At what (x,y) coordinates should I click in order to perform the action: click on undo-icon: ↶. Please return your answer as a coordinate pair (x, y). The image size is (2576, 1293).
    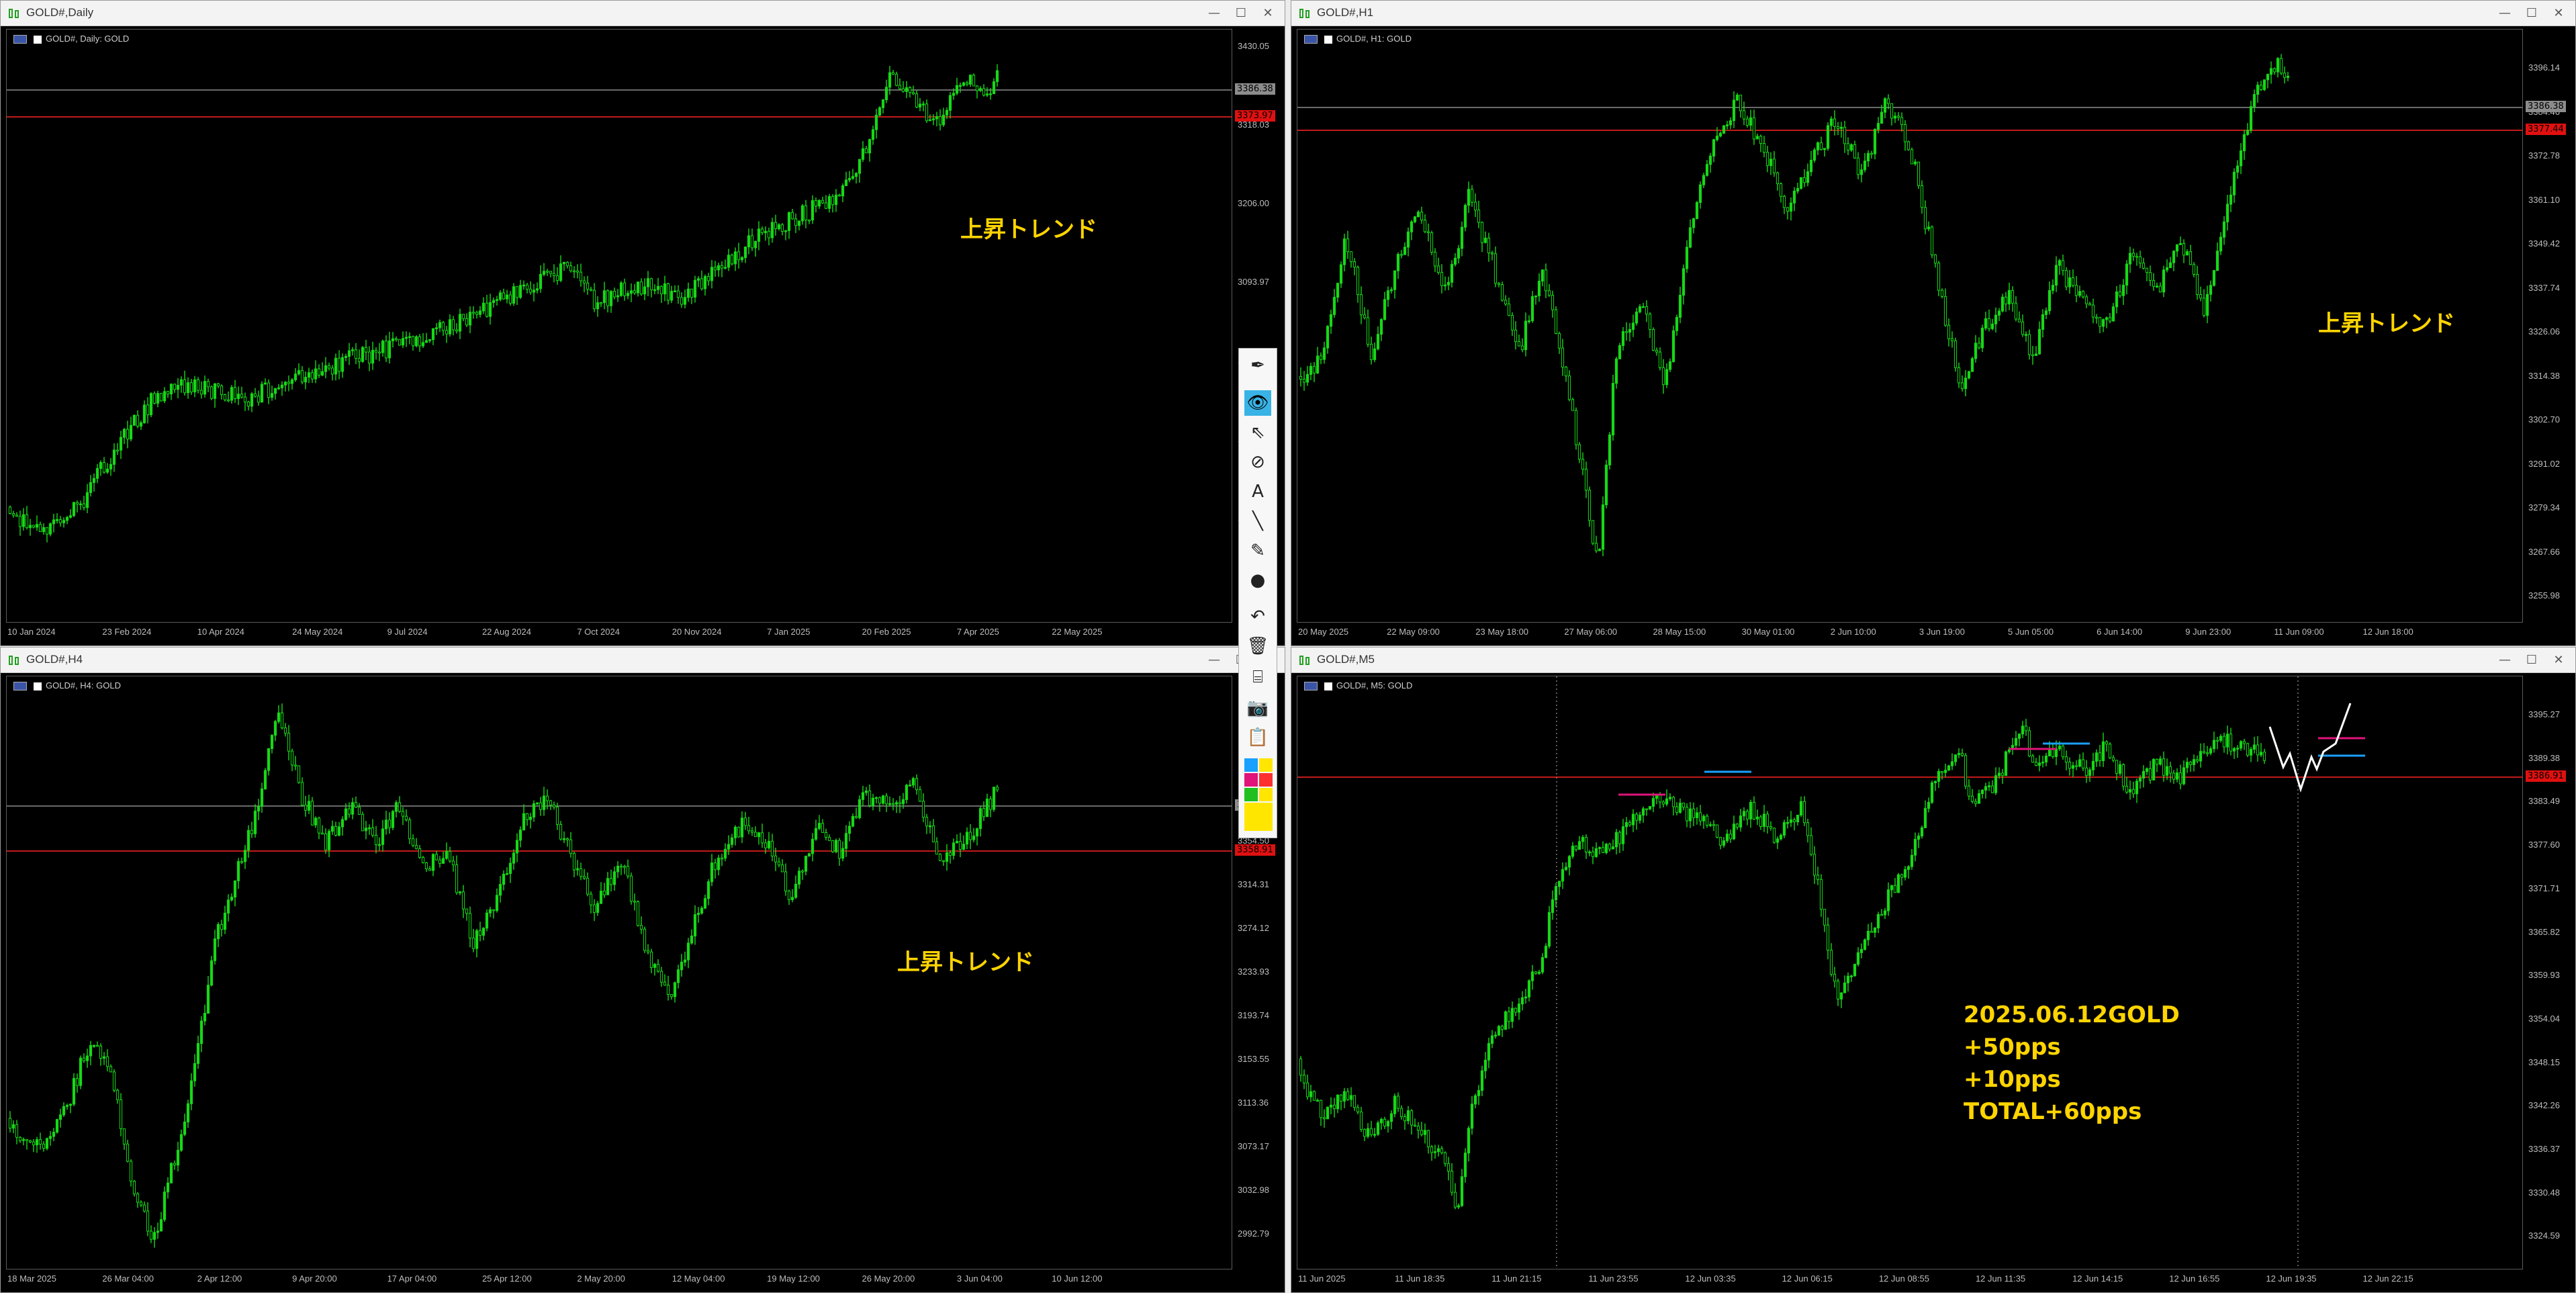
    Looking at the image, I should click on (1257, 616).